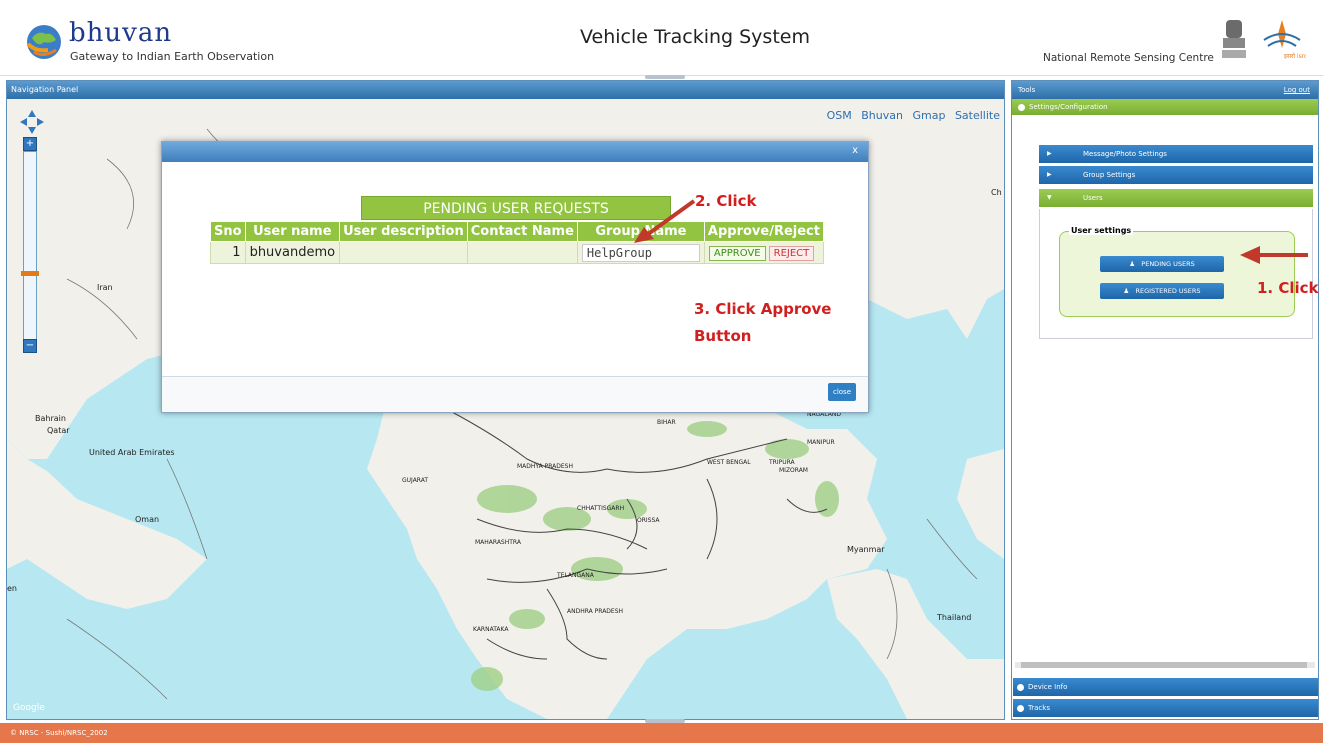 This screenshot has height=743, width=1323. Describe the element at coordinates (666, 422) in the screenshot. I see `map-label-bihar: BIHAR` at that location.